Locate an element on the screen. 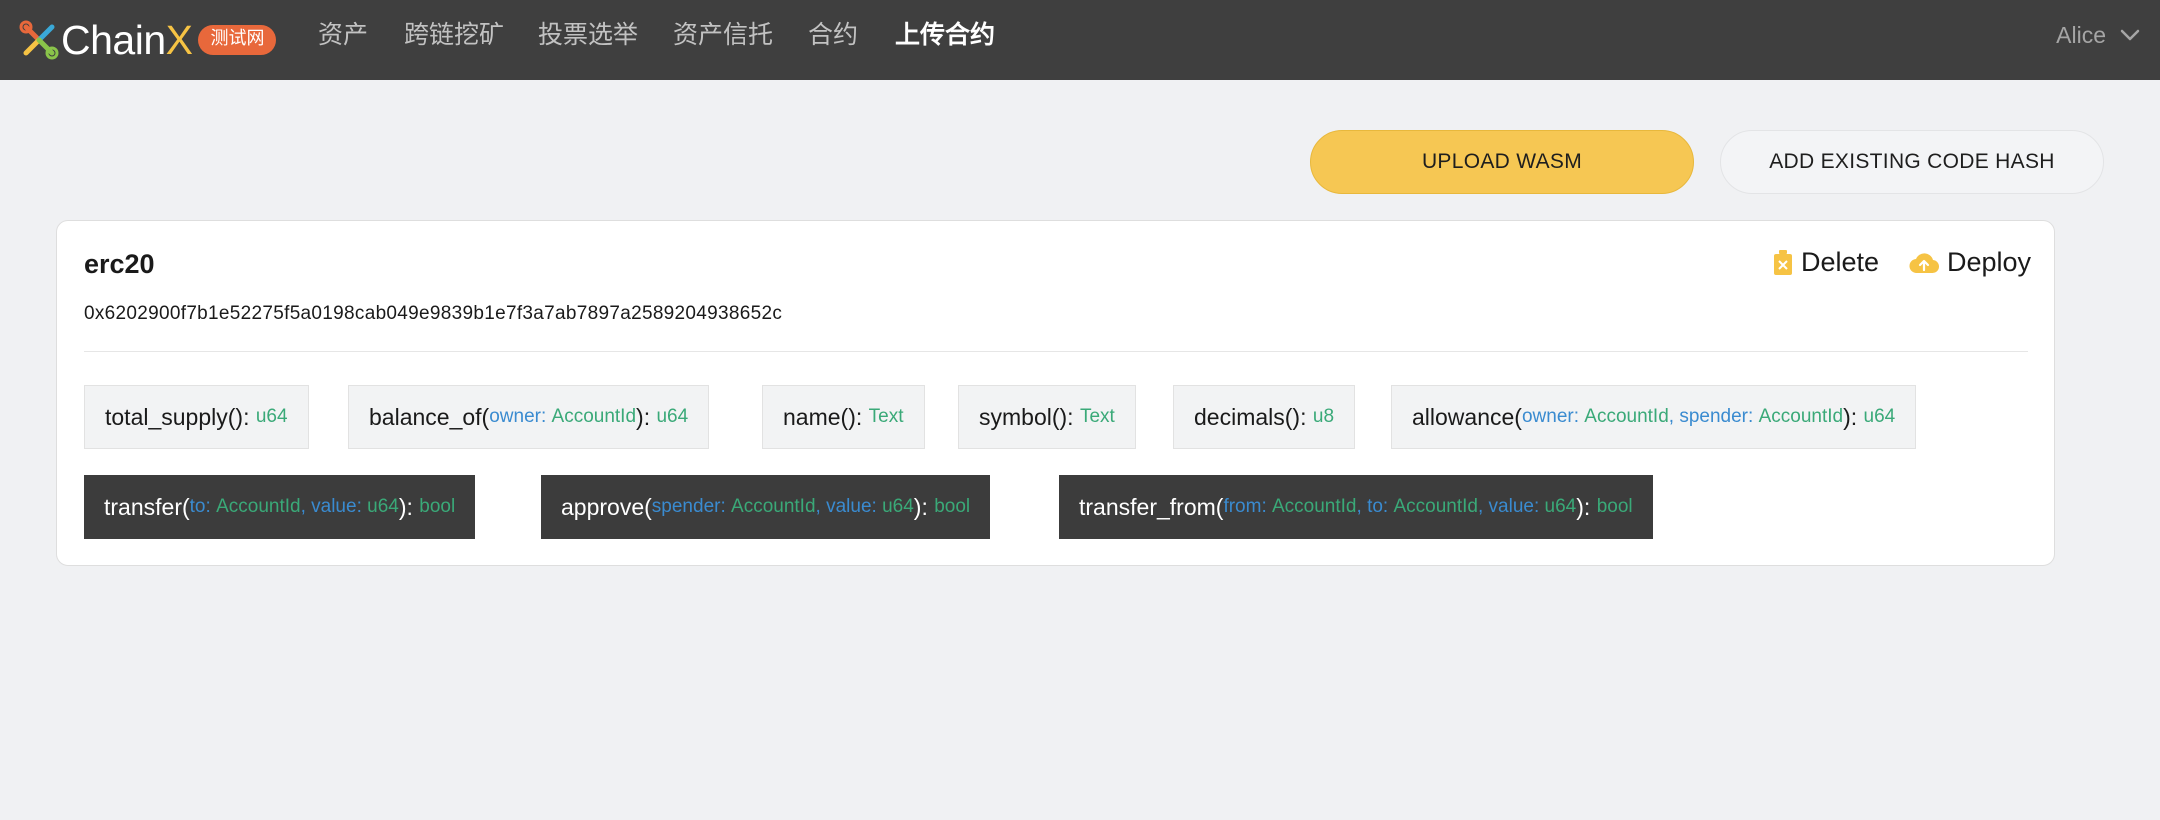  method-name: allowance is located at coordinates (1463, 416).